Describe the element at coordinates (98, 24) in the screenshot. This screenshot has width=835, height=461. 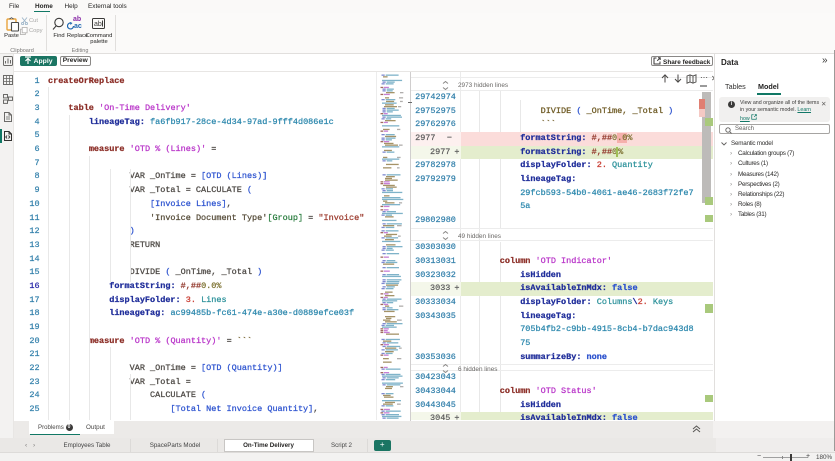
I see `svg-text: ab` at that location.